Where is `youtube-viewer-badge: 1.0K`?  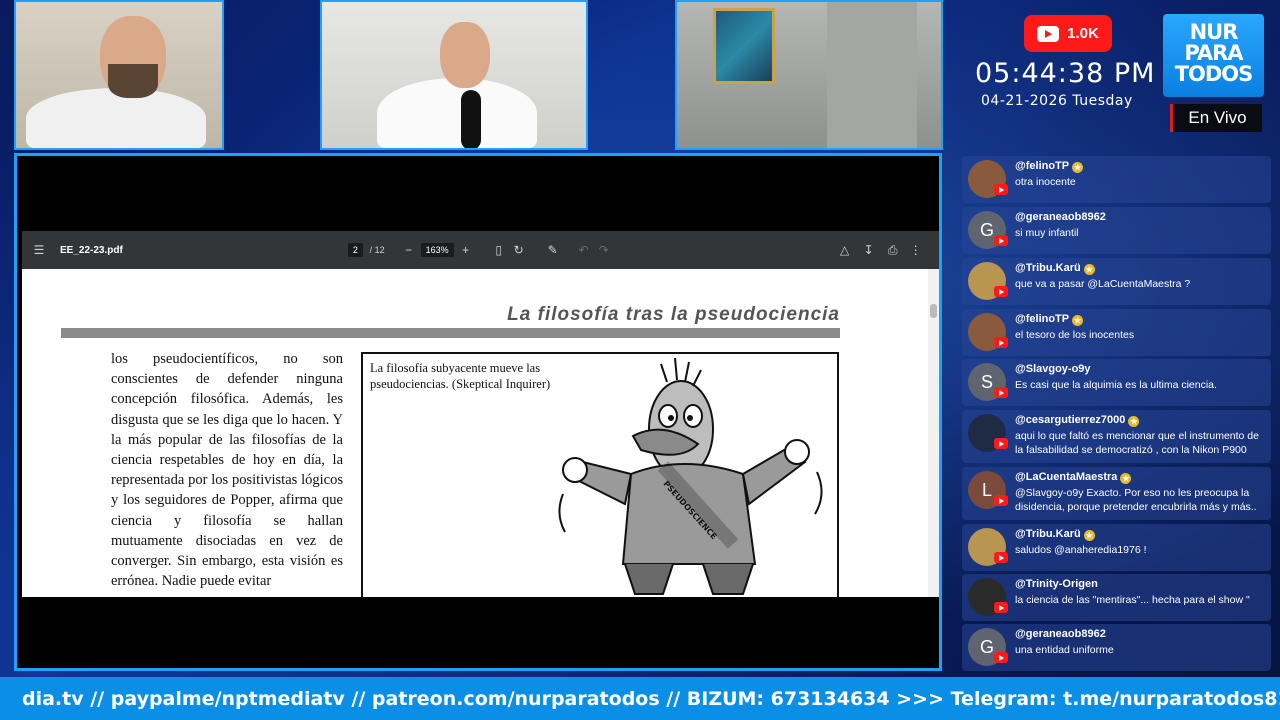
youtube-viewer-badge: 1.0K is located at coordinates (1068, 33).